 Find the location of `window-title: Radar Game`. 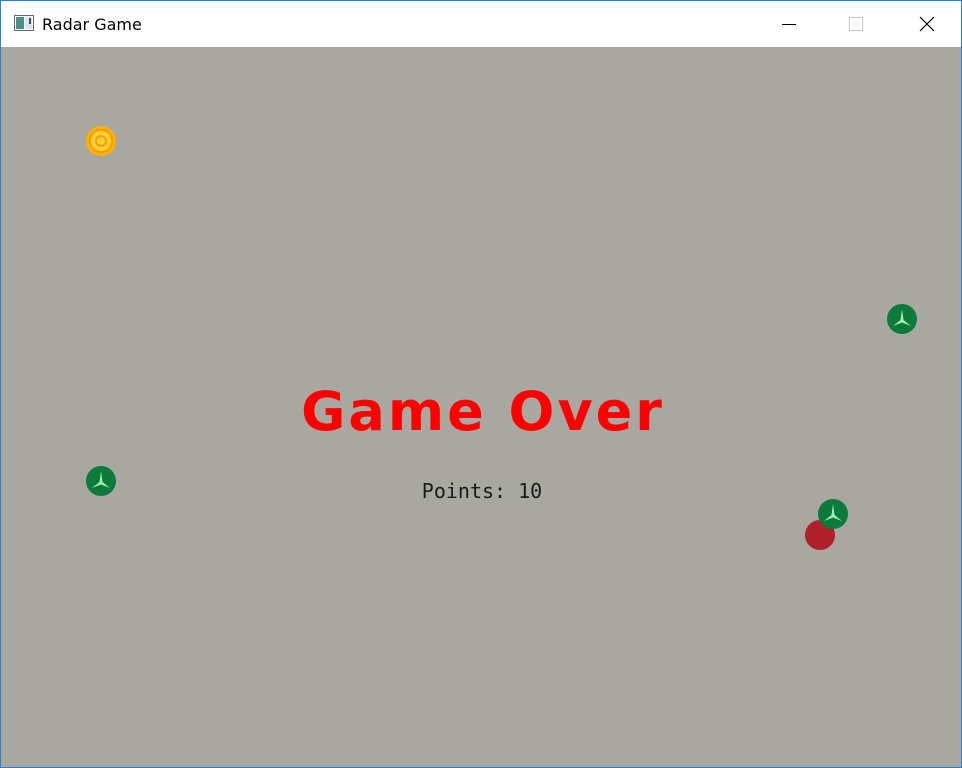

window-title: Radar Game is located at coordinates (92, 24).